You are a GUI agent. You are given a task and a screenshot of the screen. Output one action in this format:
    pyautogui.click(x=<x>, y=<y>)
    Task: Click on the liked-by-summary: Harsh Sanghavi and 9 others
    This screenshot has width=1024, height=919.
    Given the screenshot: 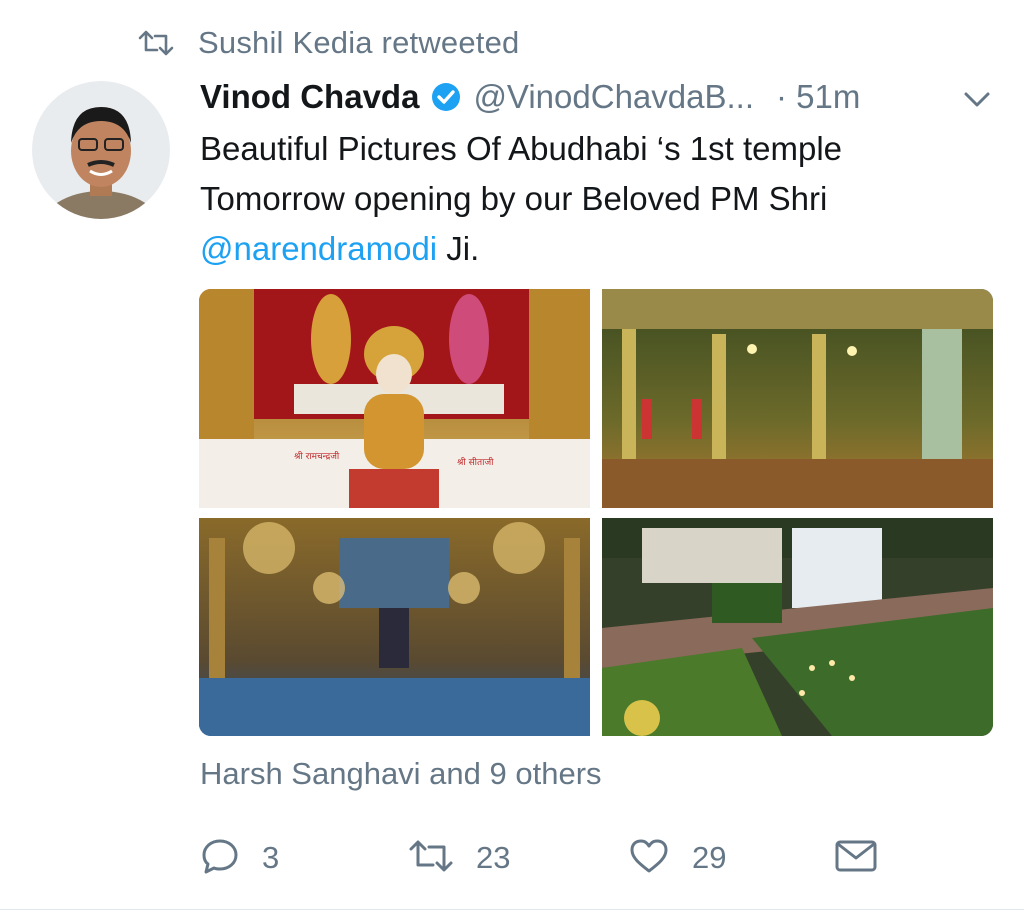 What is the action you would take?
    pyautogui.click(x=401, y=774)
    